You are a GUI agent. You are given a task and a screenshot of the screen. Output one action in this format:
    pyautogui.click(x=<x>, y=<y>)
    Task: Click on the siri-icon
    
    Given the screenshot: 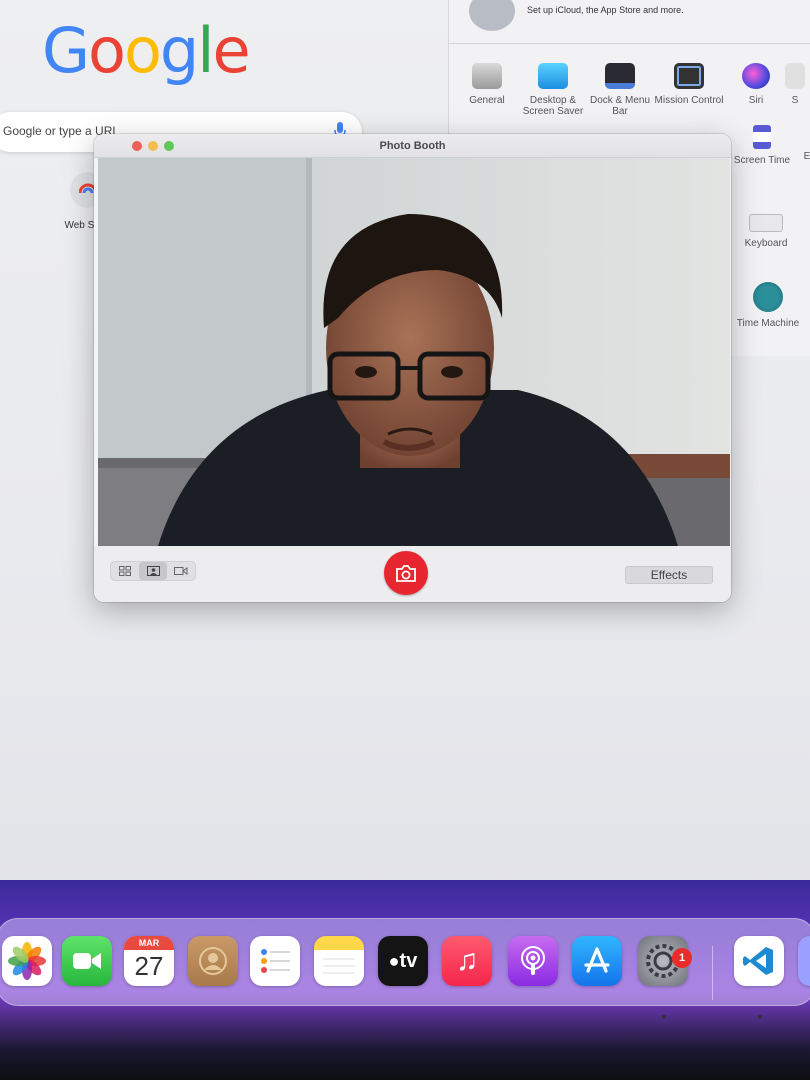 What is the action you would take?
    pyautogui.click(x=756, y=76)
    